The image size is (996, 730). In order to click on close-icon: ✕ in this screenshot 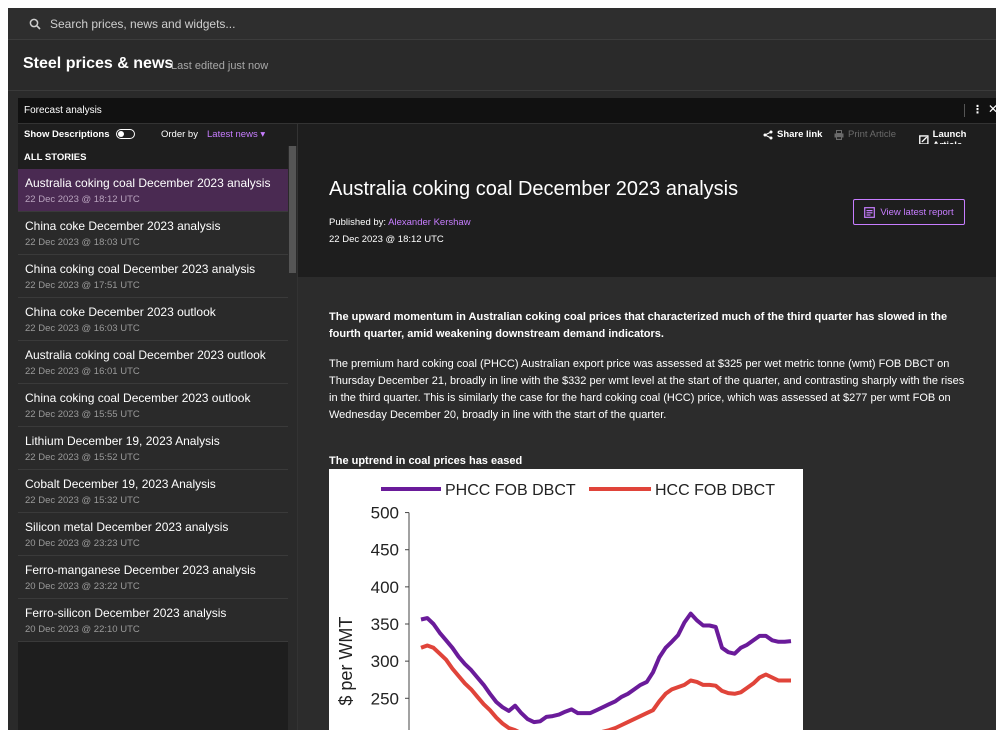, I will do `click(992, 109)`.